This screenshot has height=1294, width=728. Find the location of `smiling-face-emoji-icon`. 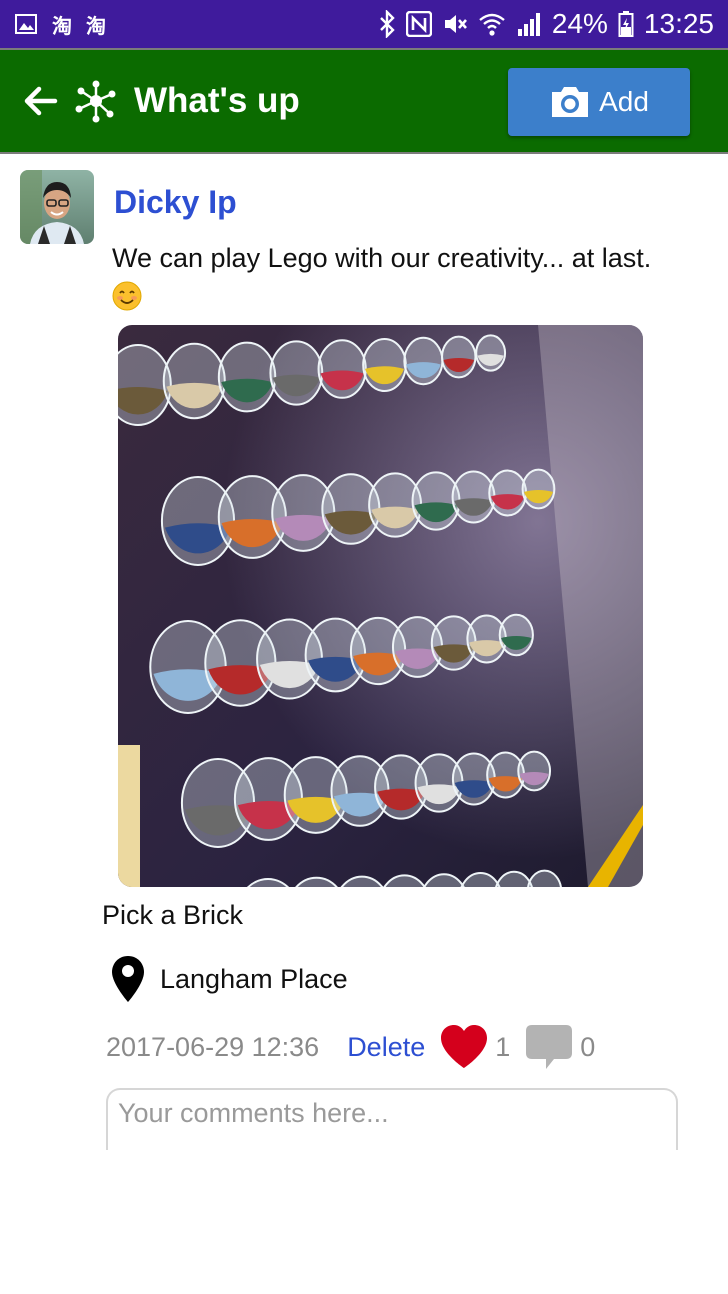

smiling-face-emoji-icon is located at coordinates (127, 296).